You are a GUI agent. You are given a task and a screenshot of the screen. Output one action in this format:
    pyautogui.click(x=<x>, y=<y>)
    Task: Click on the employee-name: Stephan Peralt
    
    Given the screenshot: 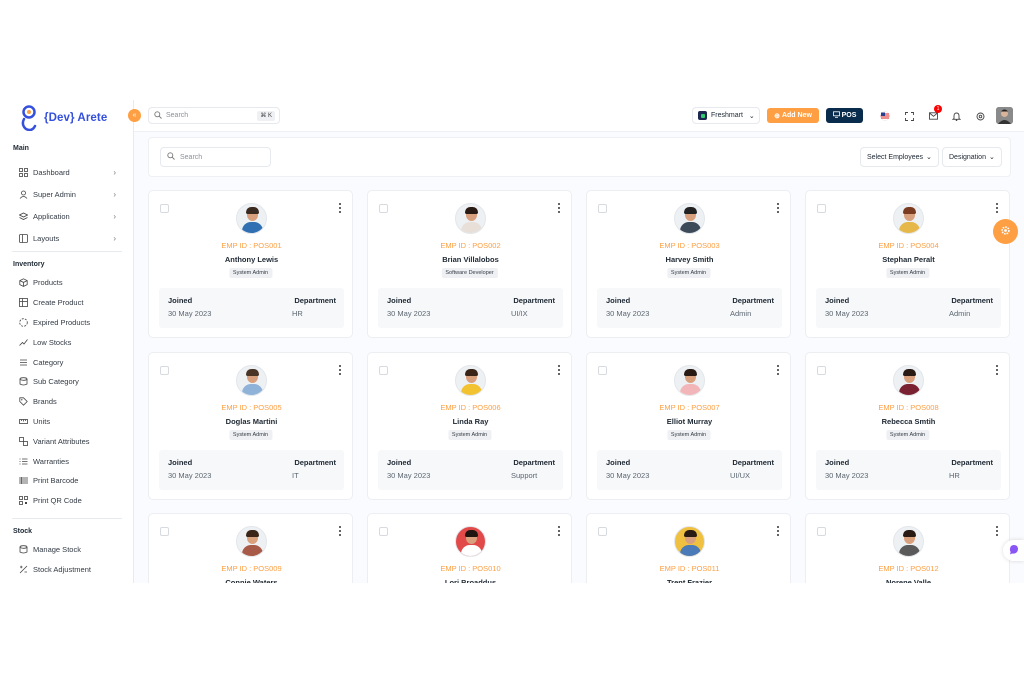 What is the action you would take?
    pyautogui.click(x=908, y=259)
    